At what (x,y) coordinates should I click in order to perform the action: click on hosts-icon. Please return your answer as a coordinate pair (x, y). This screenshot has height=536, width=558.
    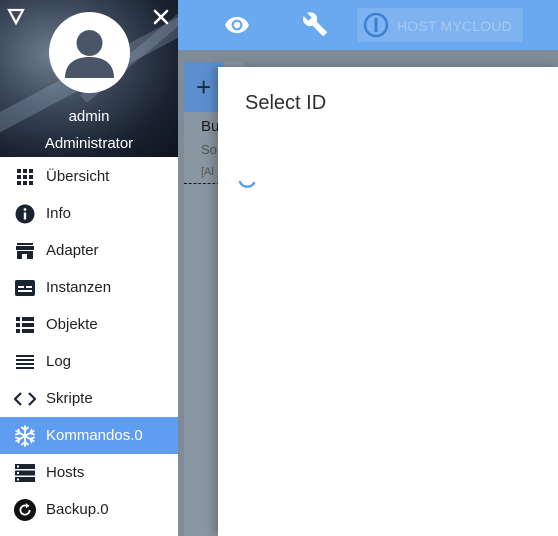
    Looking at the image, I should click on (25, 473).